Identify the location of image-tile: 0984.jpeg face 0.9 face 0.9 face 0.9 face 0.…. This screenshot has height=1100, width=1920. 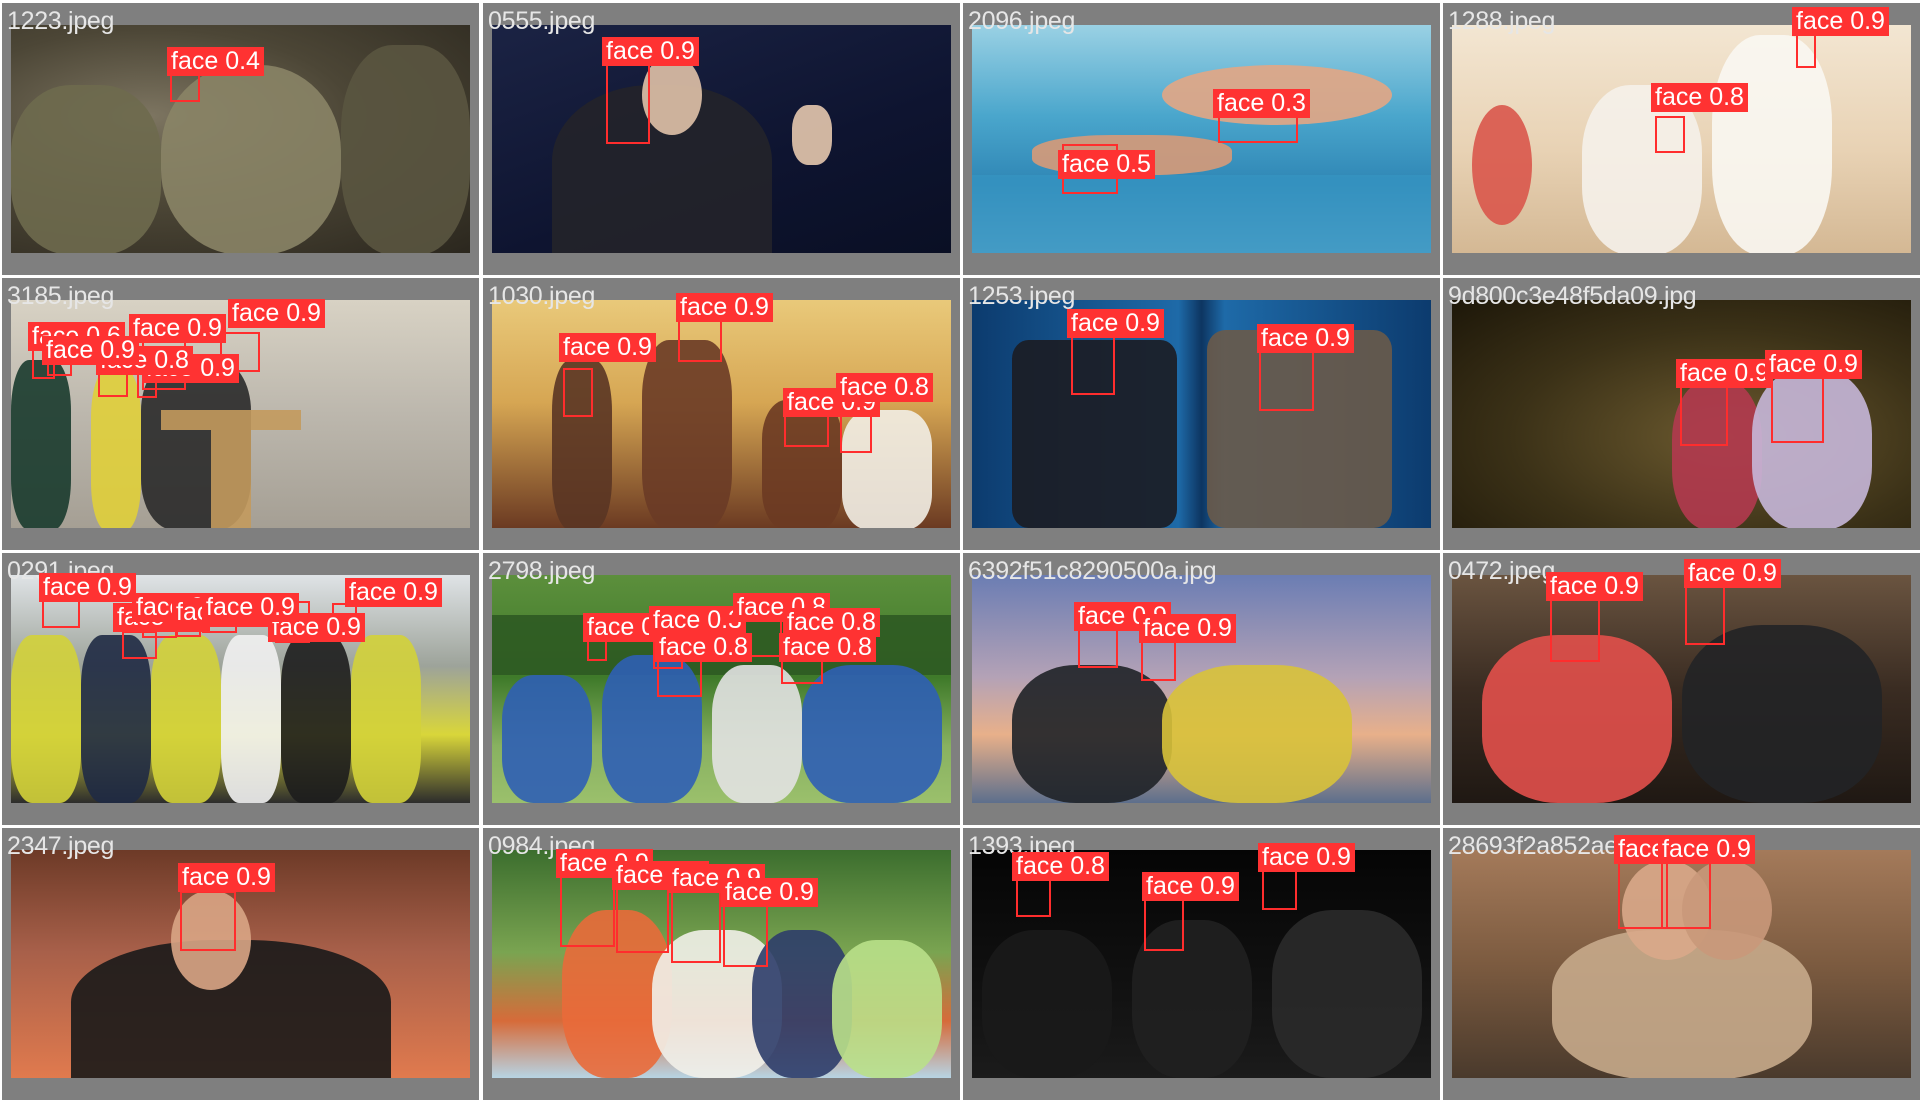
(721, 964).